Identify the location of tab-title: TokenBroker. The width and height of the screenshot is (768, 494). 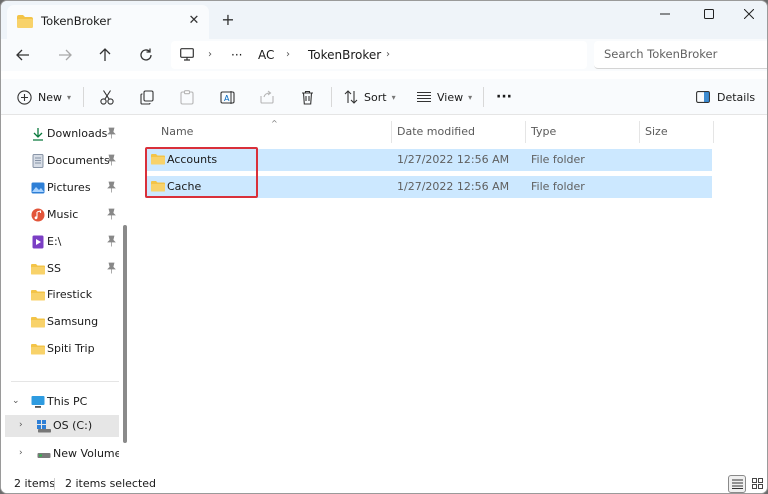
(76, 21).